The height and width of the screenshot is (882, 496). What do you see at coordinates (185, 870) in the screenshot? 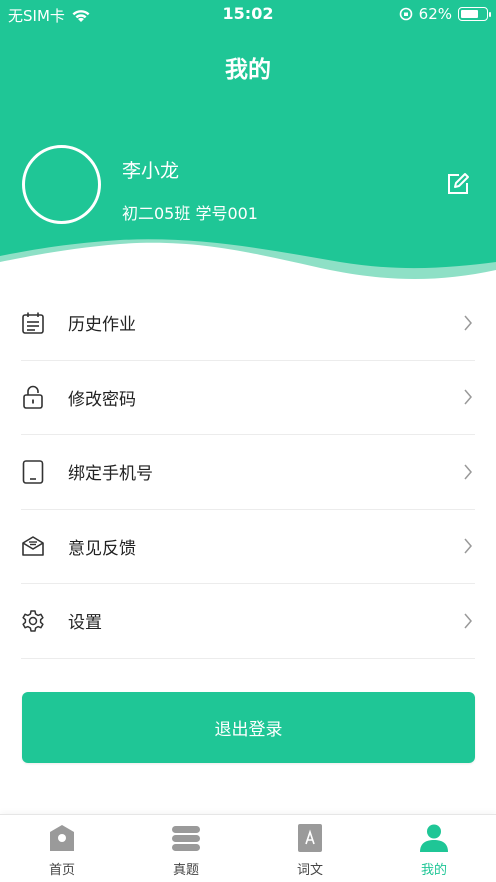
I see `tab-label: 真题` at bounding box center [185, 870].